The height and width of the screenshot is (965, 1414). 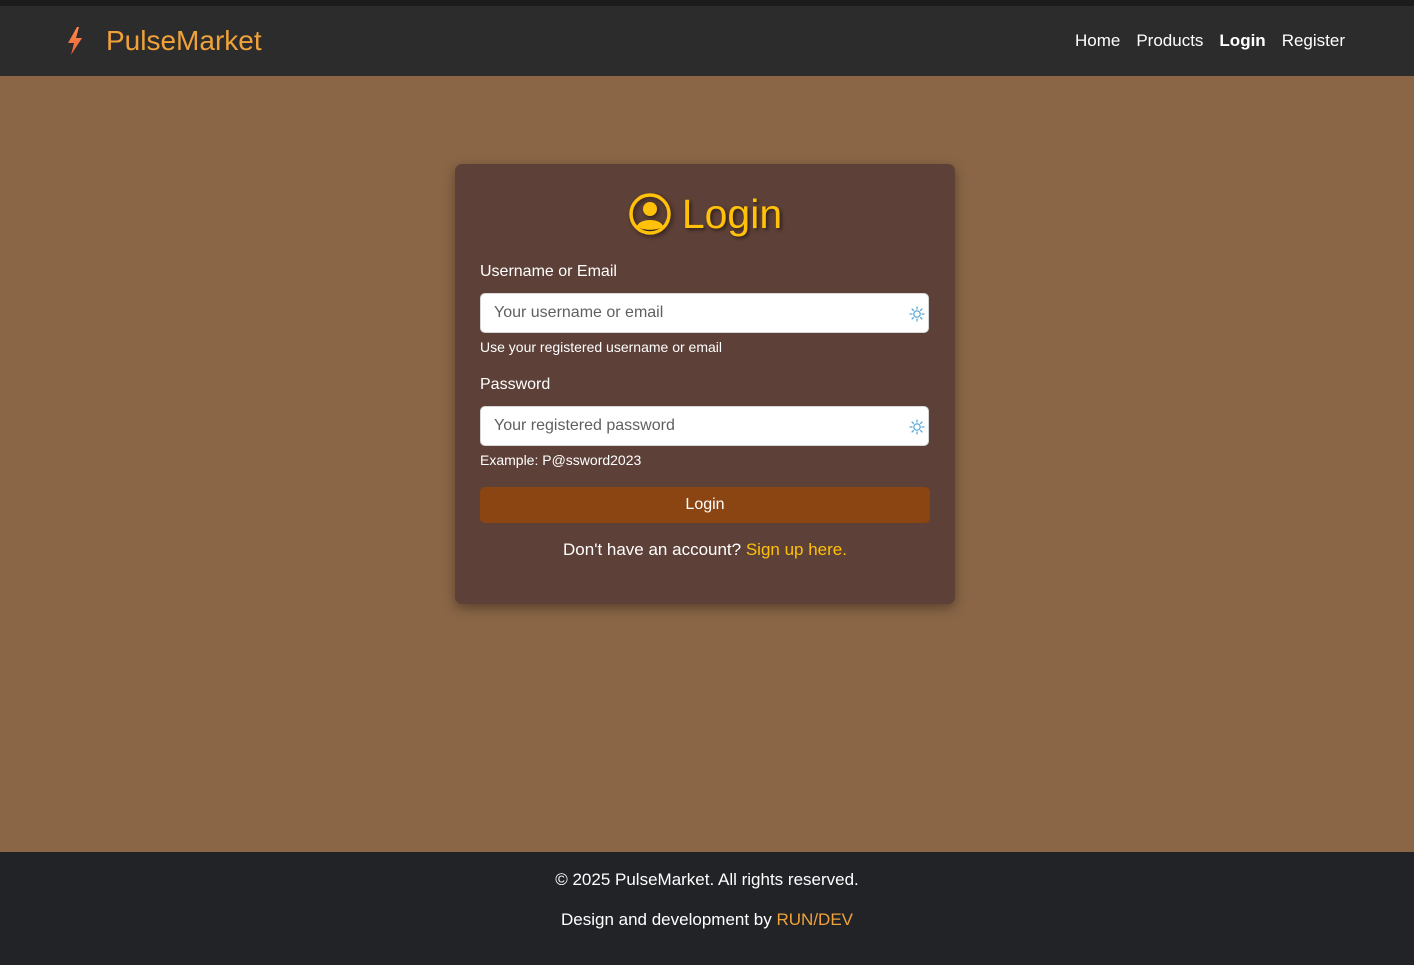 I want to click on user-circle-icon, so click(x=650, y=214).